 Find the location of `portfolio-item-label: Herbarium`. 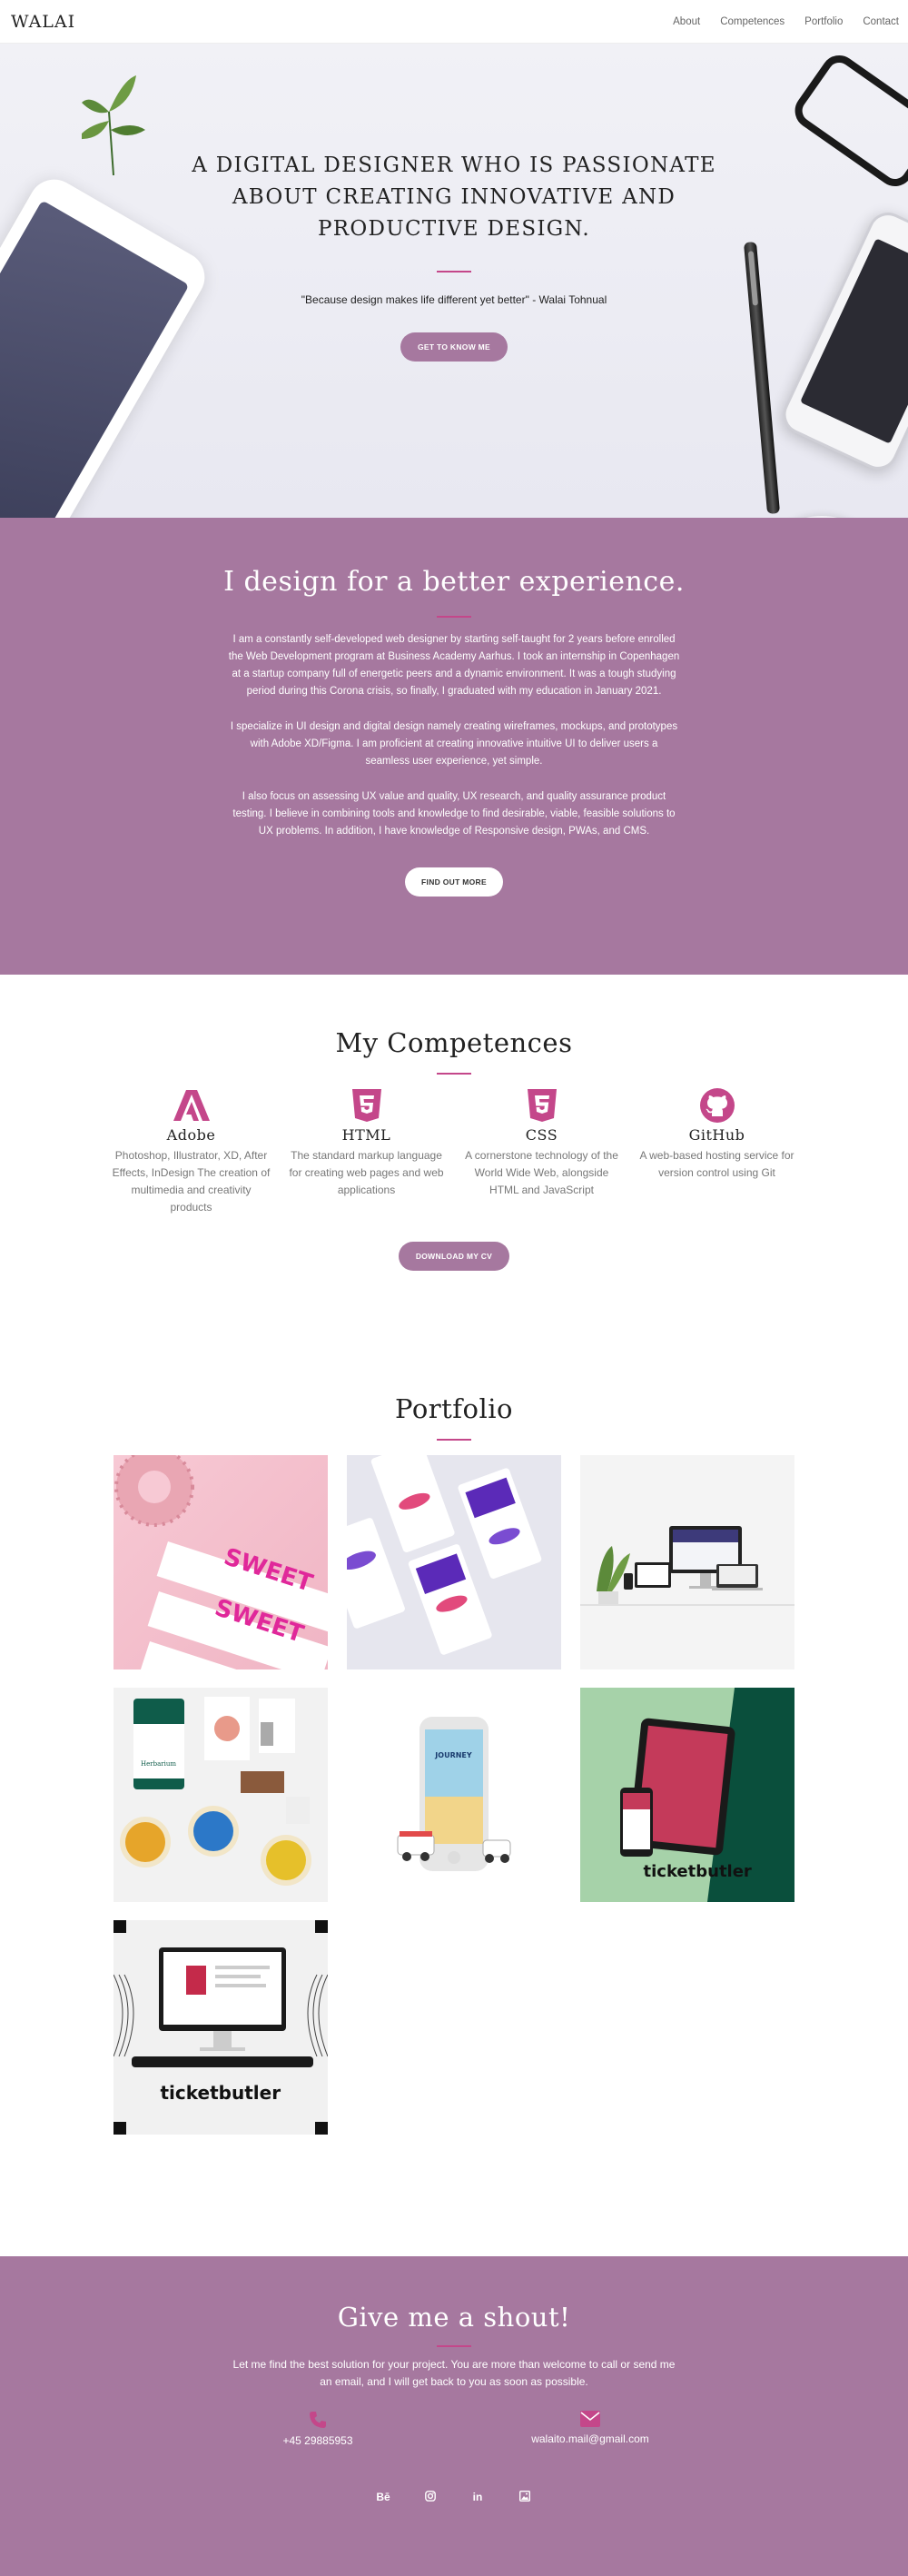

portfolio-item-label: Herbarium is located at coordinates (158, 1764).